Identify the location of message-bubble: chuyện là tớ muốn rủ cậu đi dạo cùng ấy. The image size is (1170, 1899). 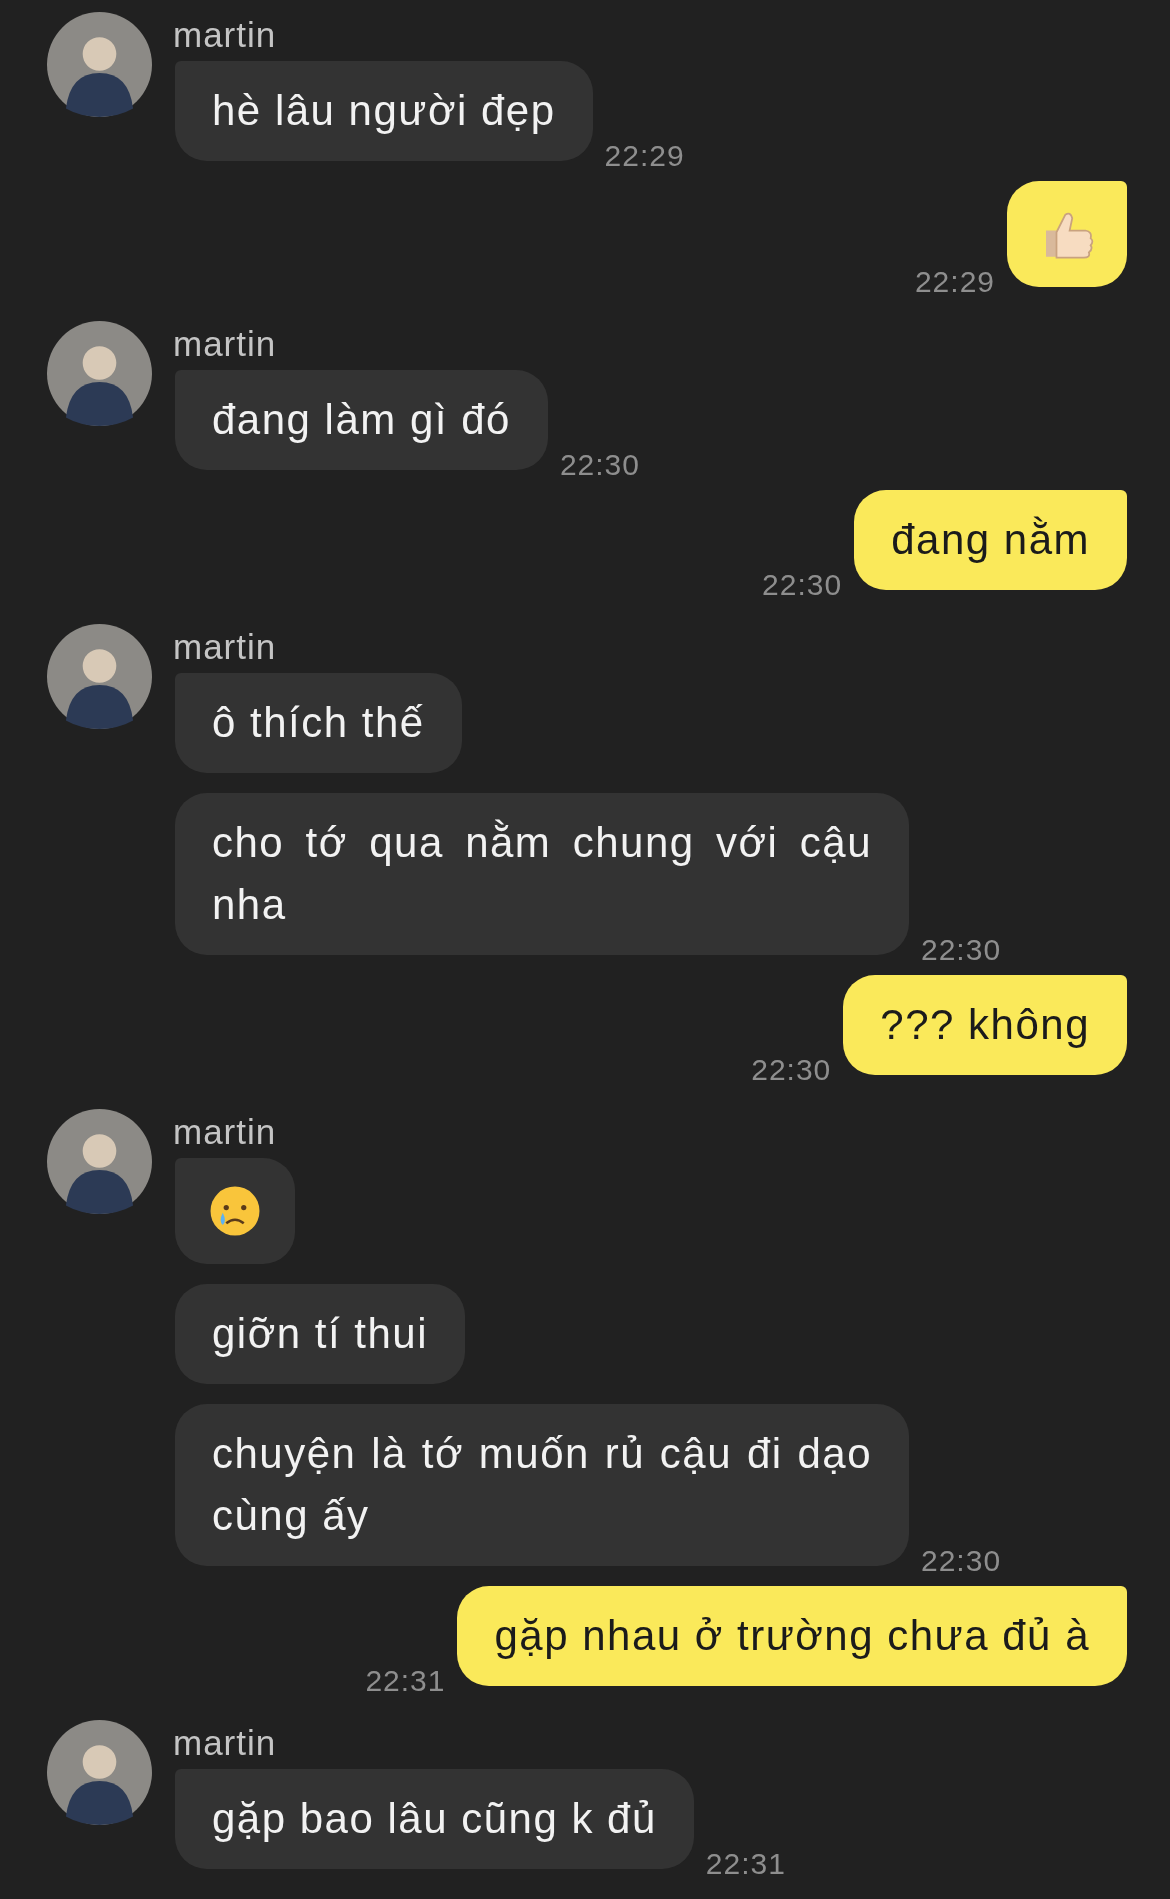
(542, 1485).